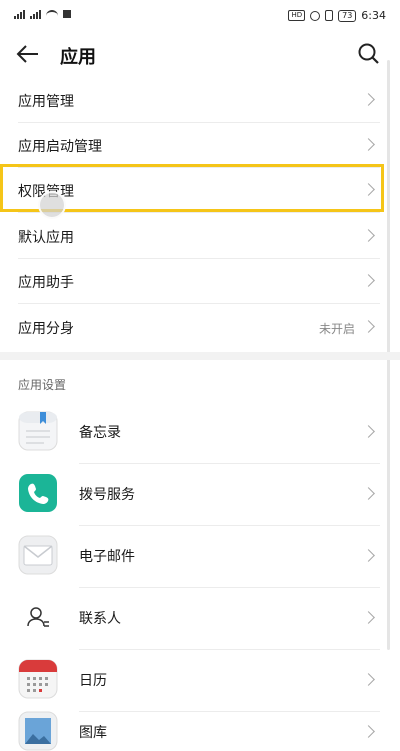 The image size is (400, 751). Describe the element at coordinates (200, 54) in the screenshot. I see `app-header: 应用` at that location.